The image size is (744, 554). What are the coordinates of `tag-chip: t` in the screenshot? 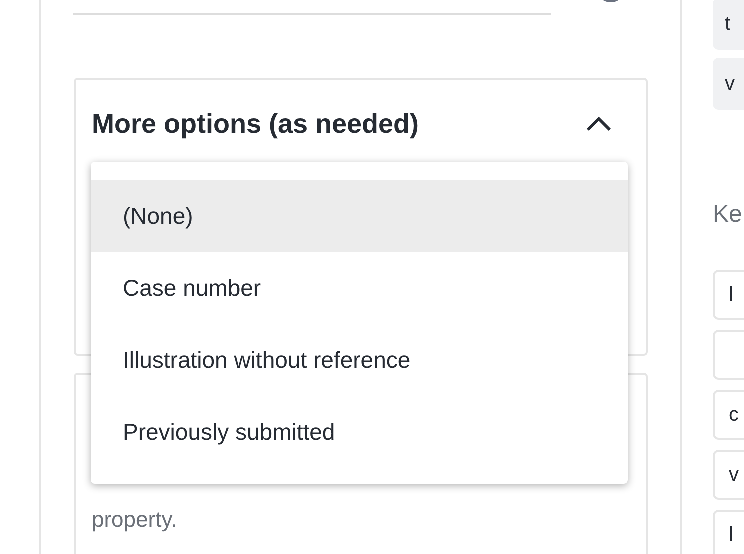 It's located at (728, 25).